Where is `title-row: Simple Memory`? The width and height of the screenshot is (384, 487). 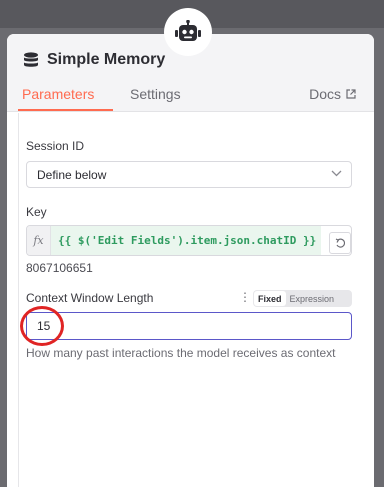
title-row: Simple Memory is located at coordinates (94, 60).